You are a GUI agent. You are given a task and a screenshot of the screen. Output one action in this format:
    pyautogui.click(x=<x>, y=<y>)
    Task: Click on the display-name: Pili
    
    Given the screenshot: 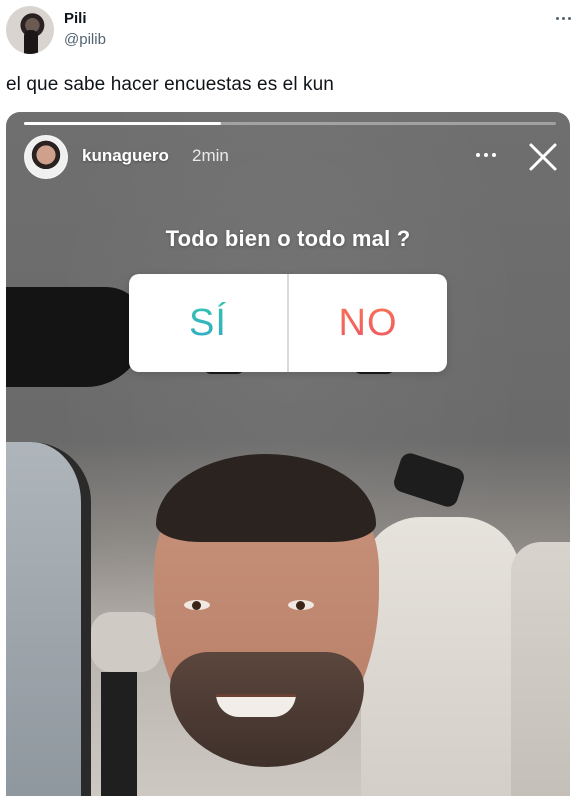 What is the action you would take?
    pyautogui.click(x=75, y=18)
    